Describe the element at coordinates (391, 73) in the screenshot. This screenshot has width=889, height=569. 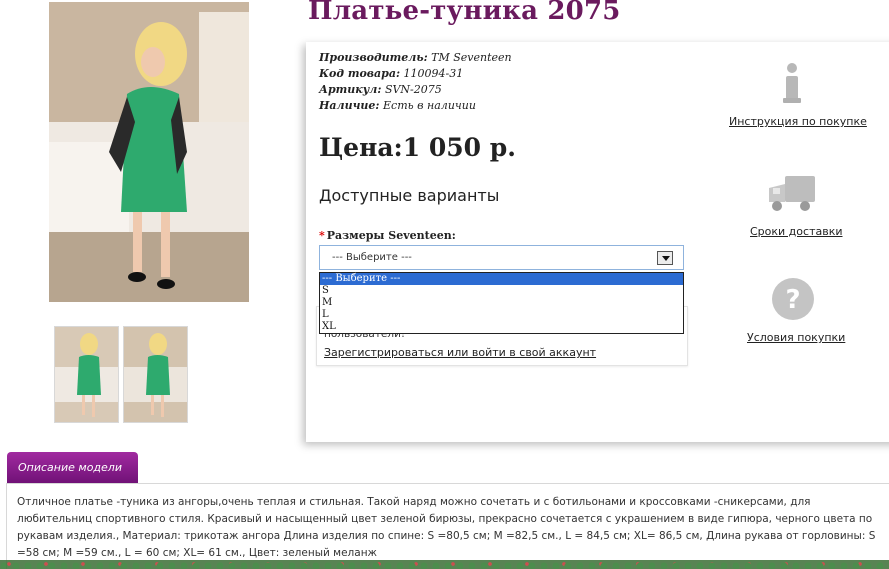
I see `detail-product-code: Код товара: 110094-31` at that location.